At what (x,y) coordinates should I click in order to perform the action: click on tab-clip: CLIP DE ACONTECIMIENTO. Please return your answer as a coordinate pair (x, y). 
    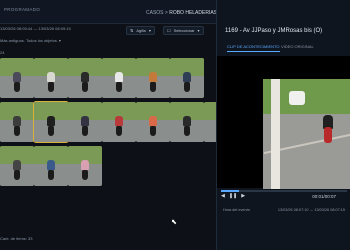
    Looking at the image, I should click on (253, 48).